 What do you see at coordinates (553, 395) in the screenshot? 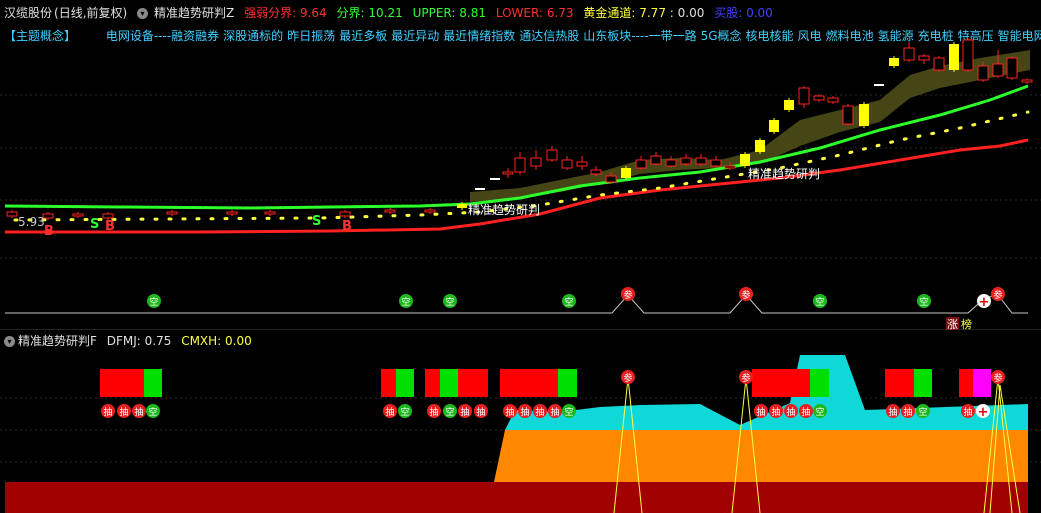
I see `lower-badges: 抽抽抽空抽空抽空抽抽抽抽抽抽空抽抽抽抽空抽抽空抽 +参参参` at bounding box center [553, 395].